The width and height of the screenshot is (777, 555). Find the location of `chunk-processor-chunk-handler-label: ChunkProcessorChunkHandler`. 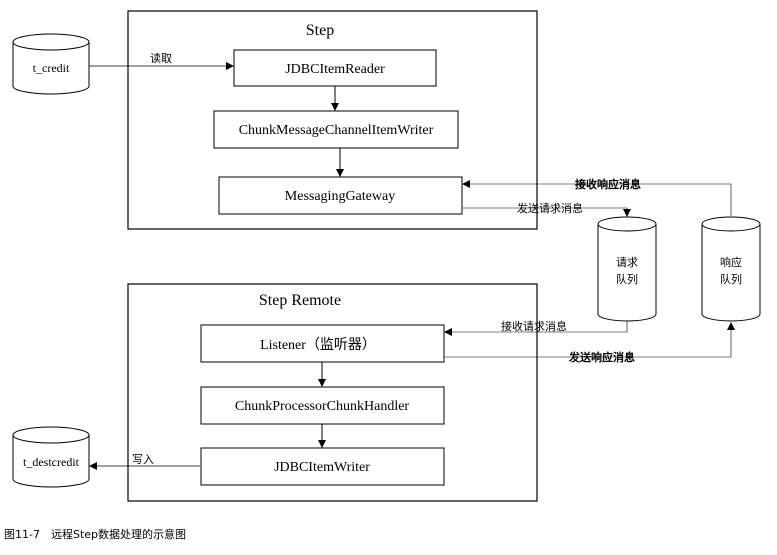

chunk-processor-chunk-handler-label: ChunkProcessorChunkHandler is located at coordinates (322, 406).